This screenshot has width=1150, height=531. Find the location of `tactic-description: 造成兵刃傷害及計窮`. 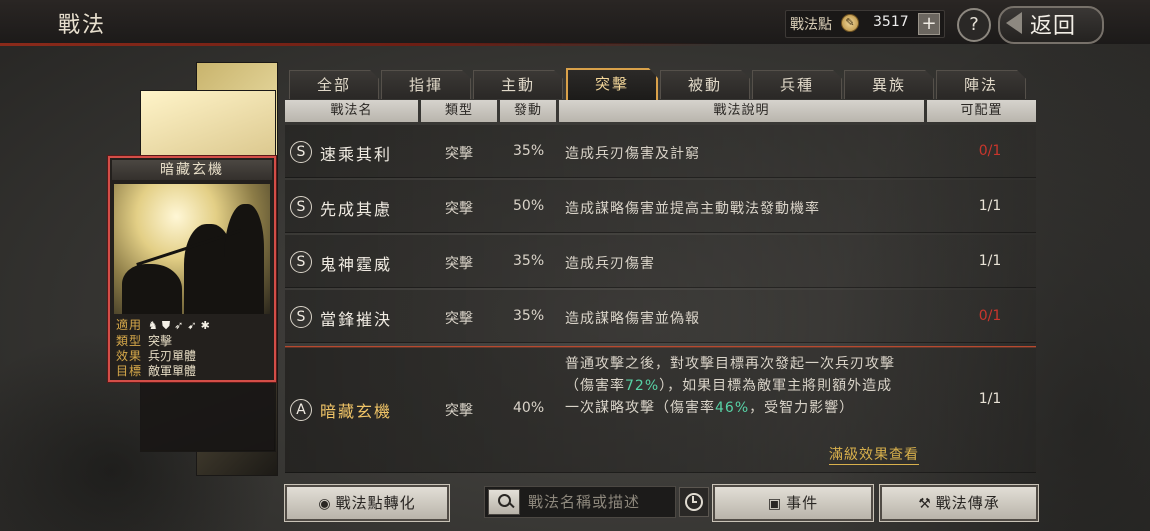

tactic-description: 造成兵刃傷害及計窮 is located at coordinates (632, 154).